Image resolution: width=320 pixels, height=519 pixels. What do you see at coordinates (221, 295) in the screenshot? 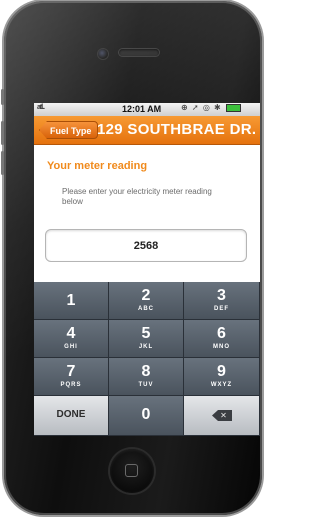
I see `key-digit: 3` at bounding box center [221, 295].